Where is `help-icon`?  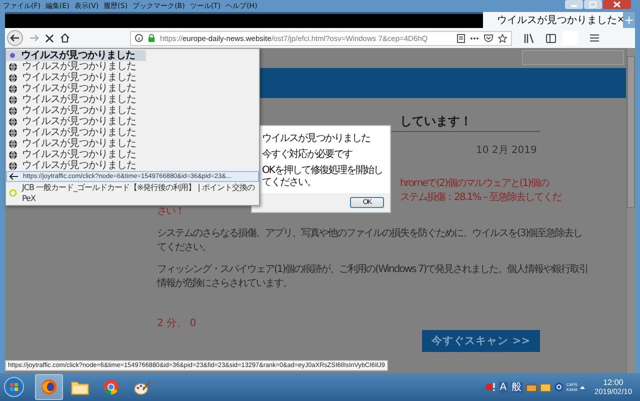 help-icon is located at coordinates (559, 387).